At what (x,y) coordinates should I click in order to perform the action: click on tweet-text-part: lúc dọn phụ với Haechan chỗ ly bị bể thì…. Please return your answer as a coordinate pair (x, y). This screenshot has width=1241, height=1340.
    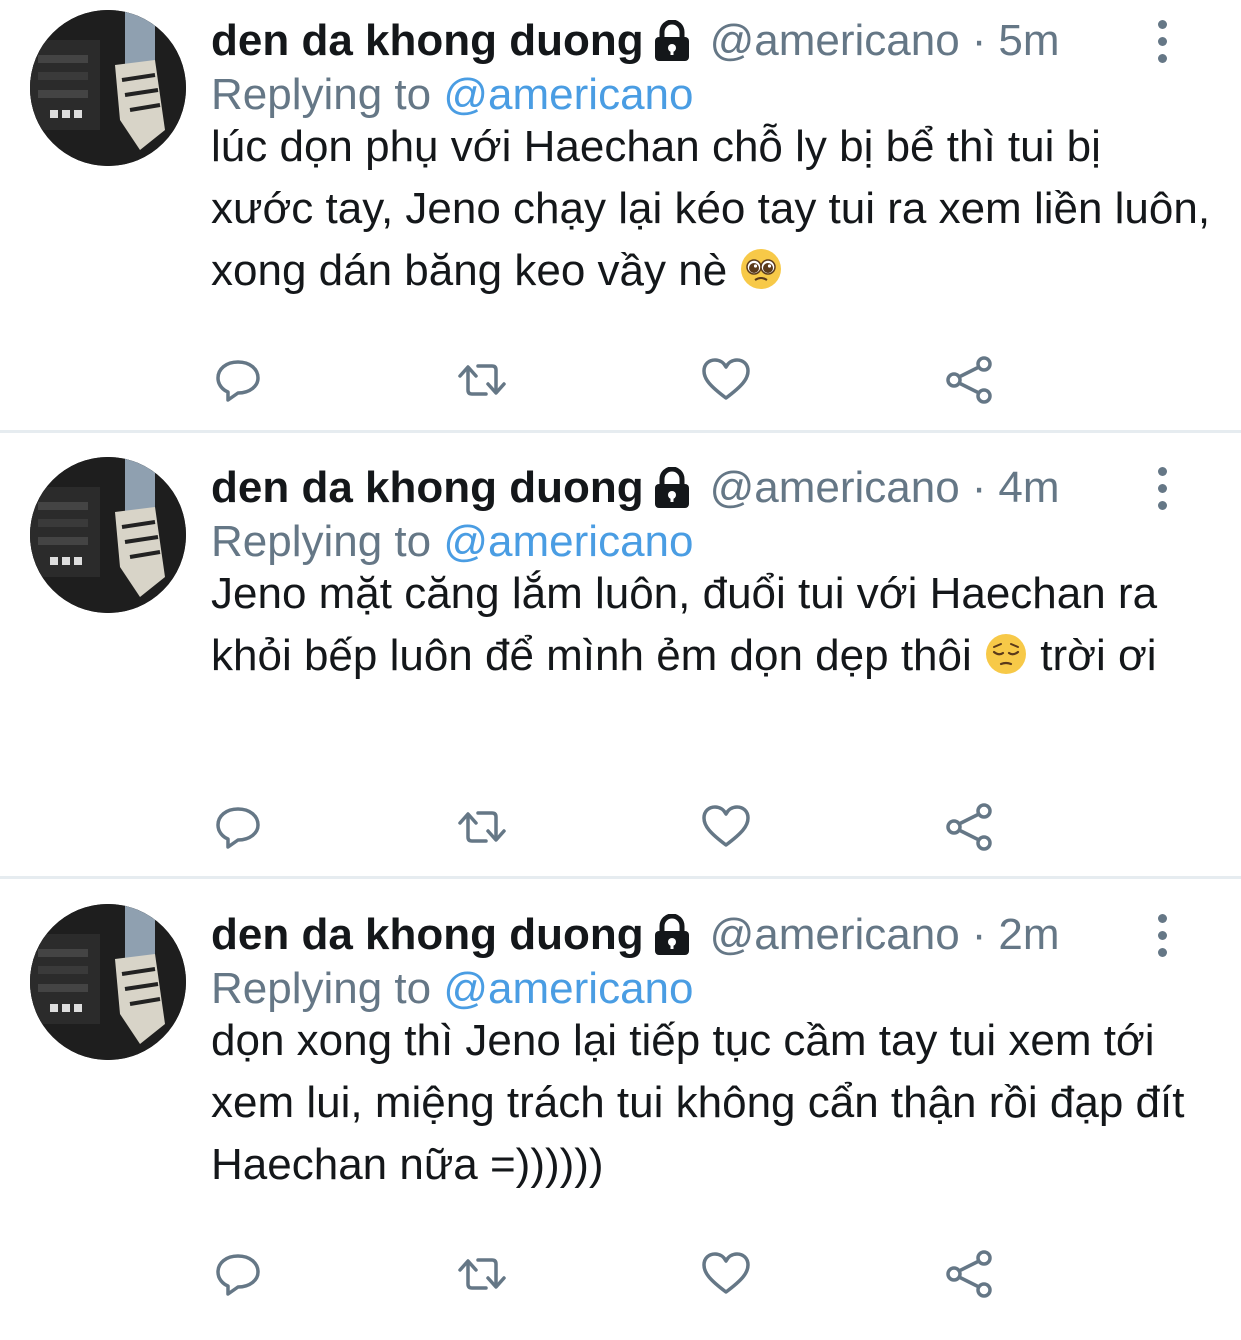
    Looking at the image, I should click on (711, 208).